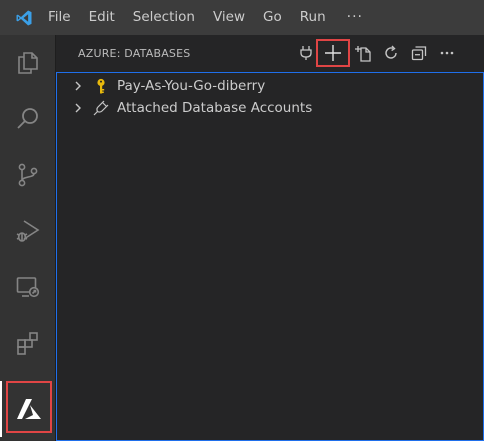 Image resolution: width=484 pixels, height=441 pixels. Describe the element at coordinates (27, 343) in the screenshot. I see `extensions-icon` at that location.